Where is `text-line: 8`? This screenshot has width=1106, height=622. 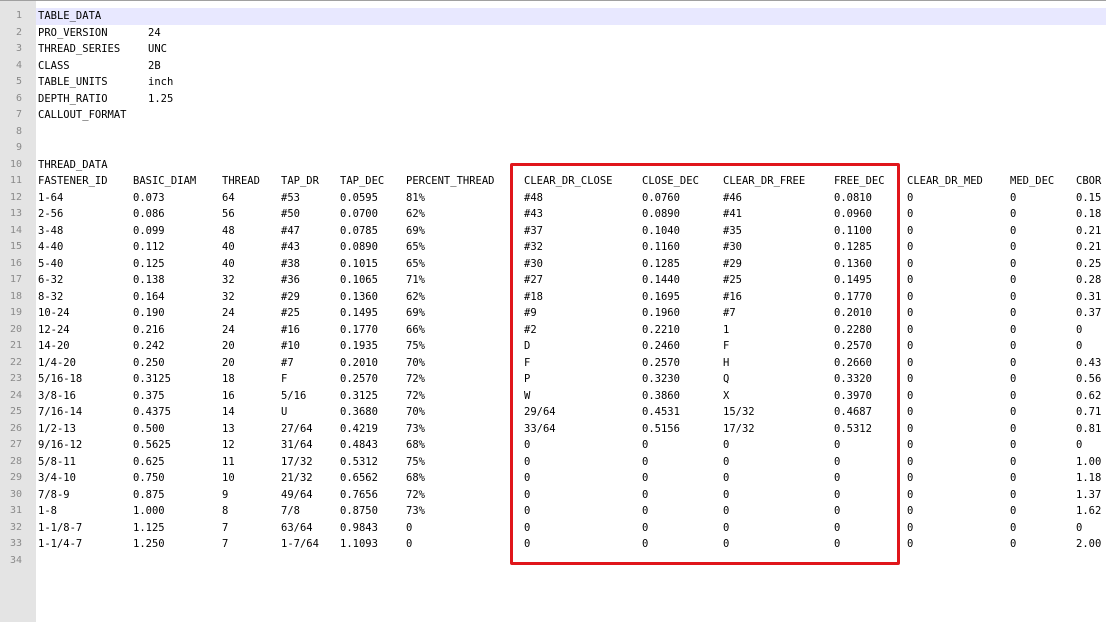 text-line: 8 is located at coordinates (553, 132).